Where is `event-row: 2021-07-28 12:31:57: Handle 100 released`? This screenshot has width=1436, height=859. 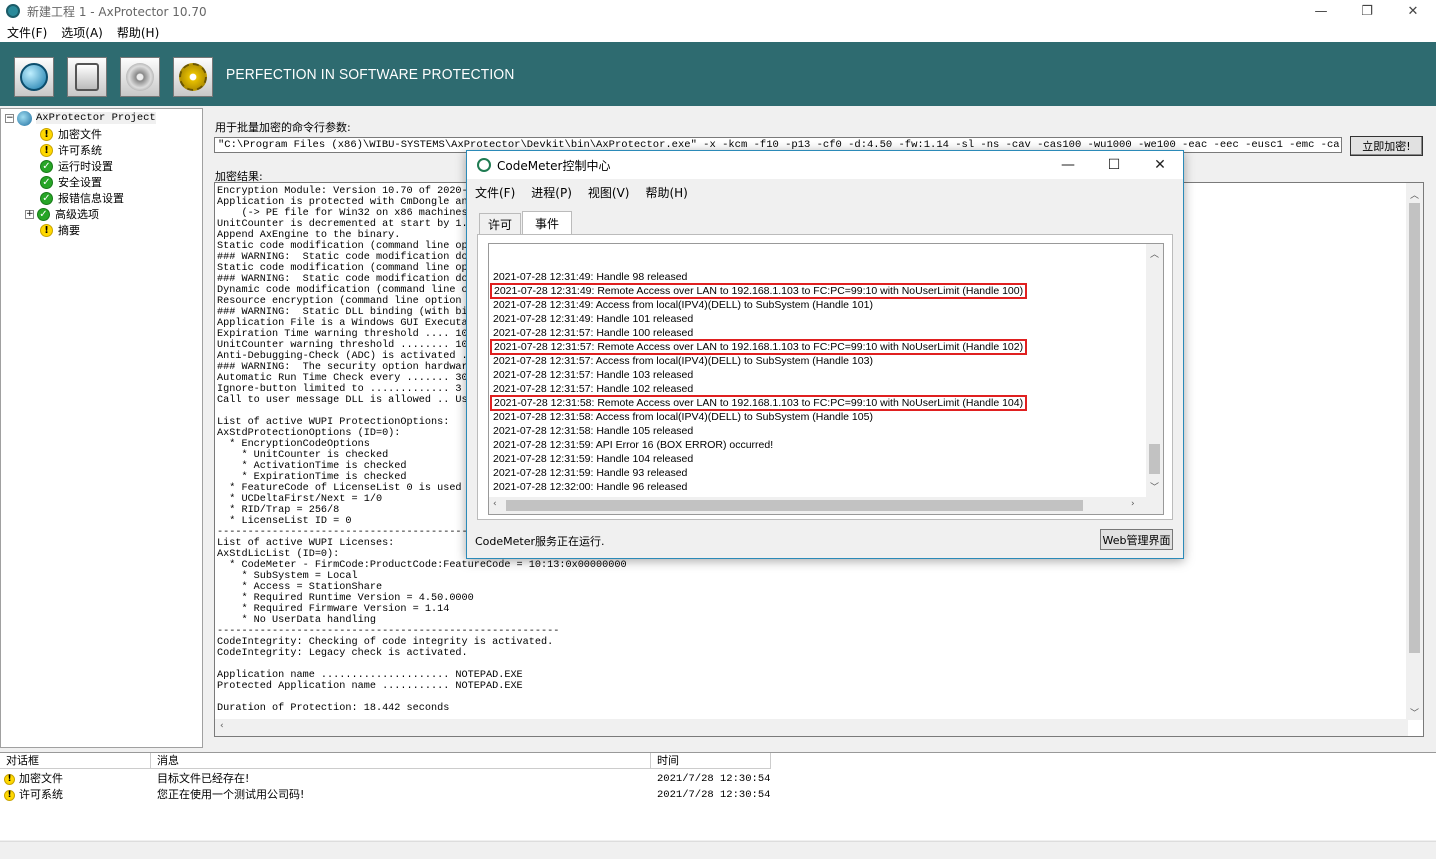 event-row: 2021-07-28 12:31:57: Handle 100 released is located at coordinates (593, 333).